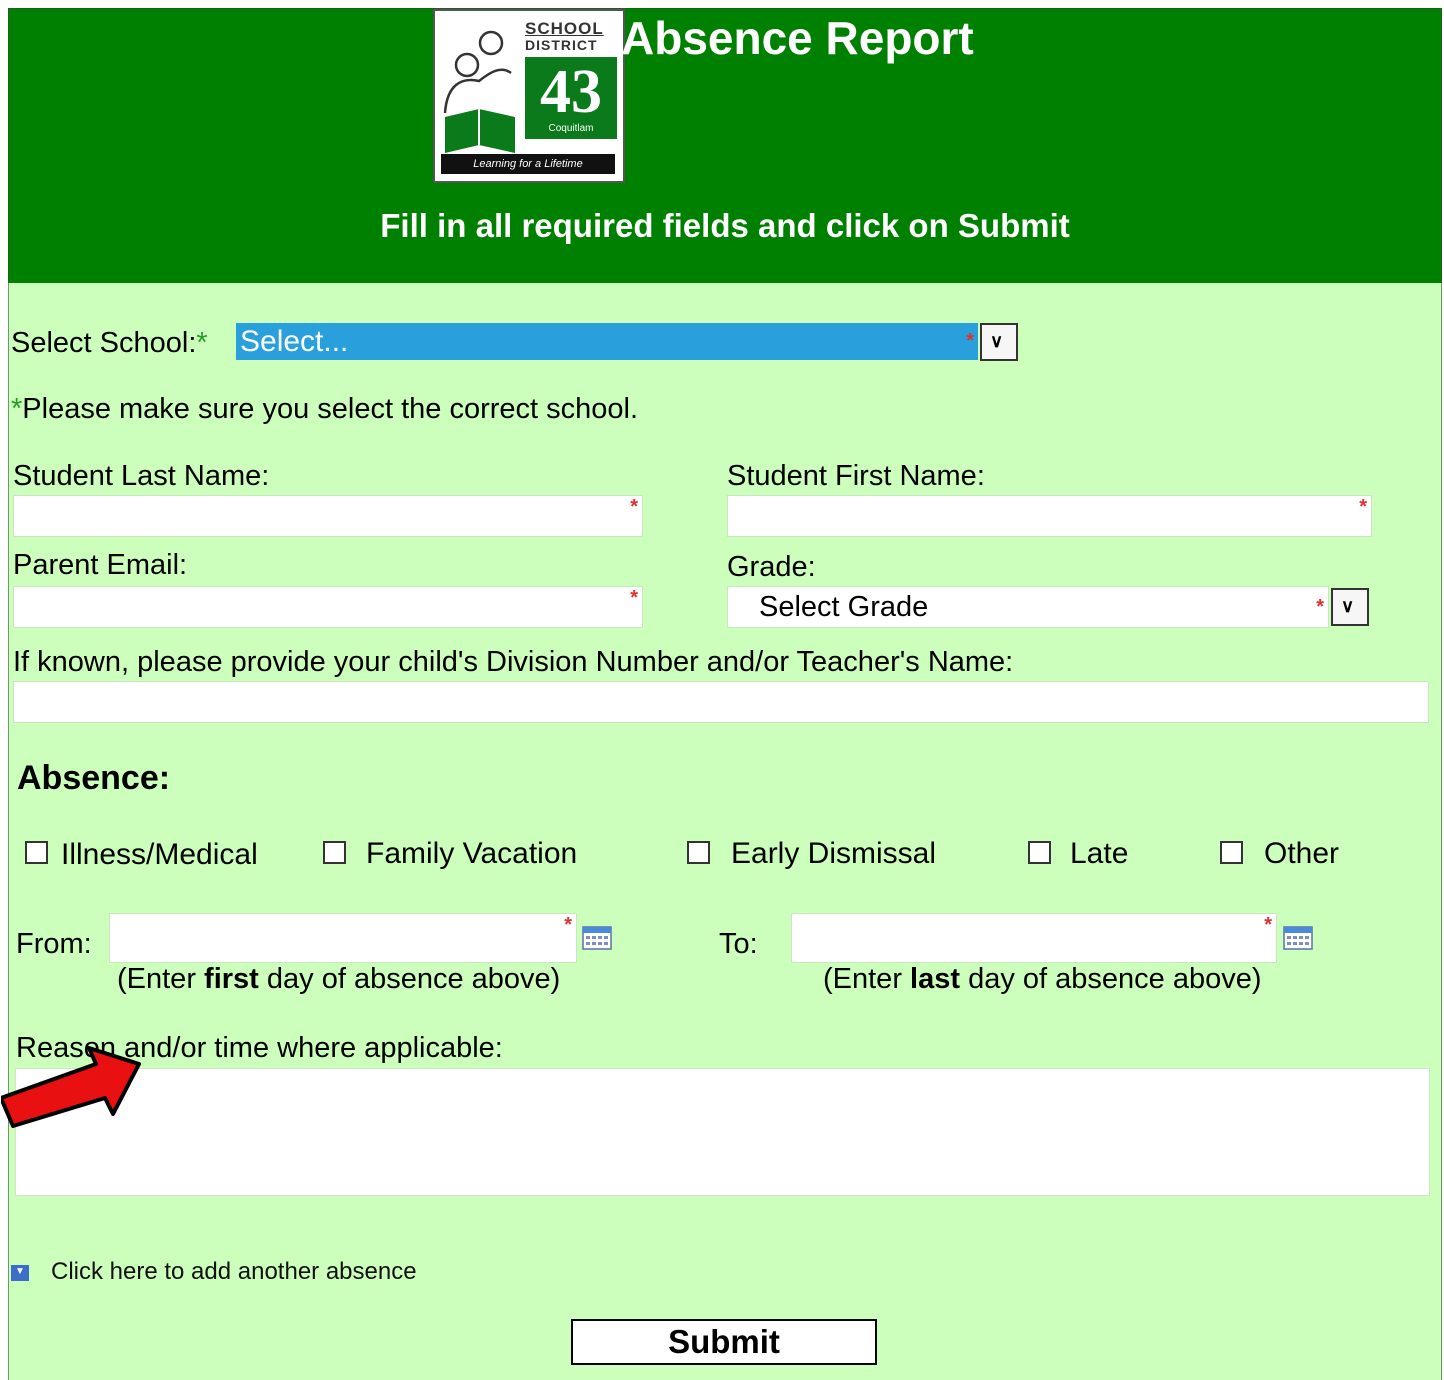 This screenshot has height=1380, width=1444. Describe the element at coordinates (1231, 852) in the screenshot. I see `other-checkbox` at that location.